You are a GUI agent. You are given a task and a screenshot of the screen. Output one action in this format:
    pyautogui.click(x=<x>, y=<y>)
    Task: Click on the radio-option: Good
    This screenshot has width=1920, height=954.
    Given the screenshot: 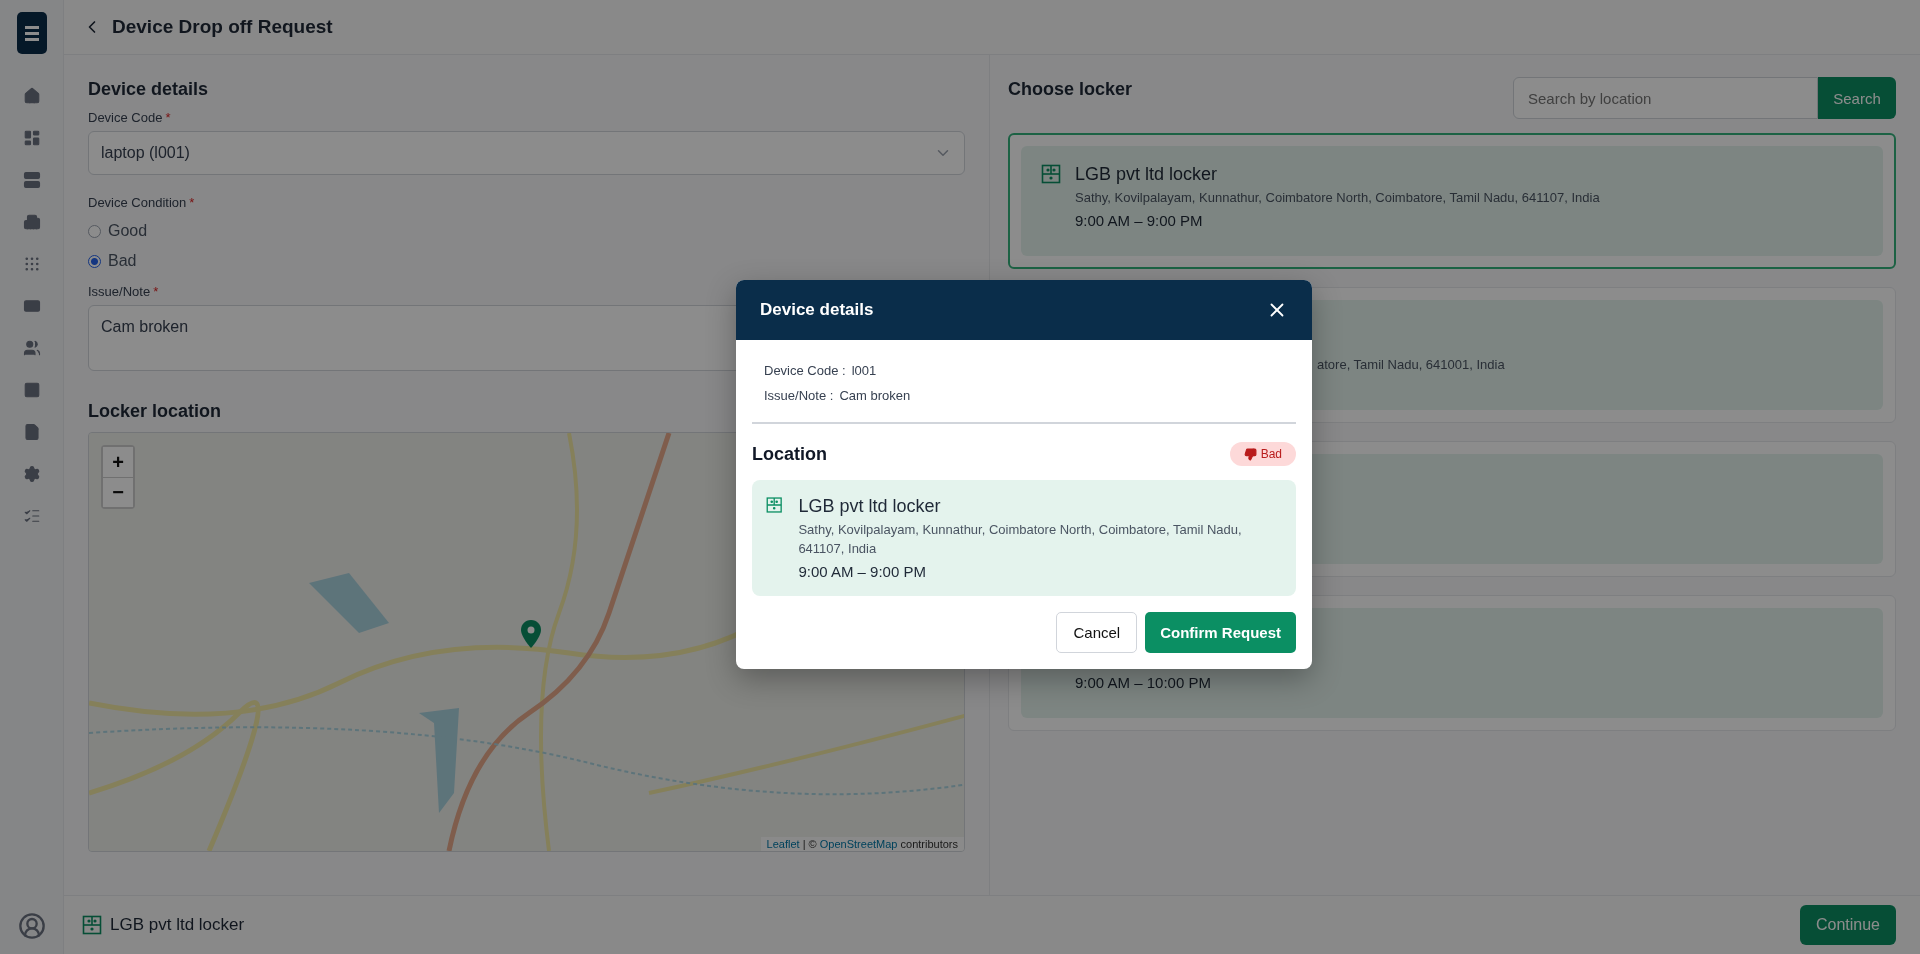 What is the action you would take?
    pyautogui.click(x=526, y=231)
    